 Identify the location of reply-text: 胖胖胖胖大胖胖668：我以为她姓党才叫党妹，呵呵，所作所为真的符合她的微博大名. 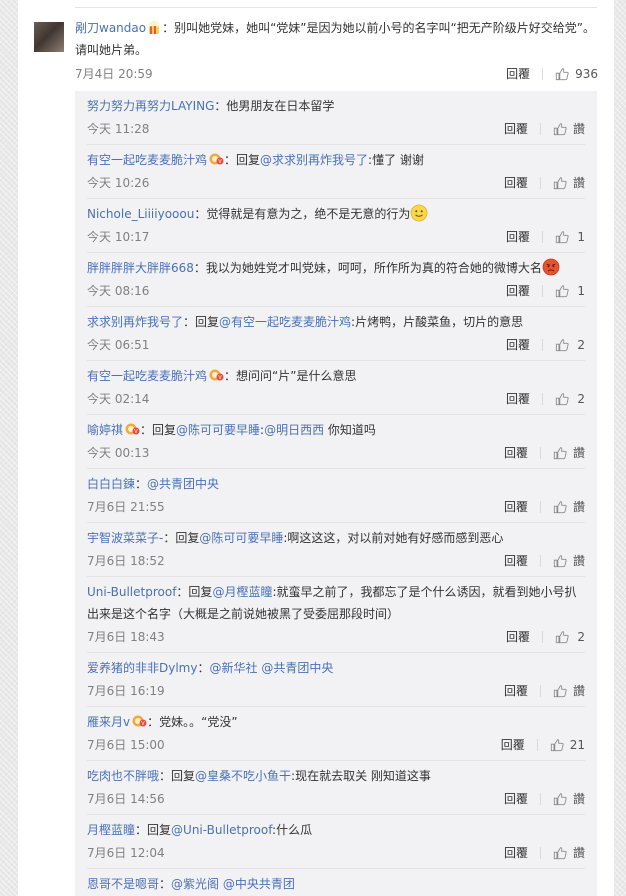
(336, 268).